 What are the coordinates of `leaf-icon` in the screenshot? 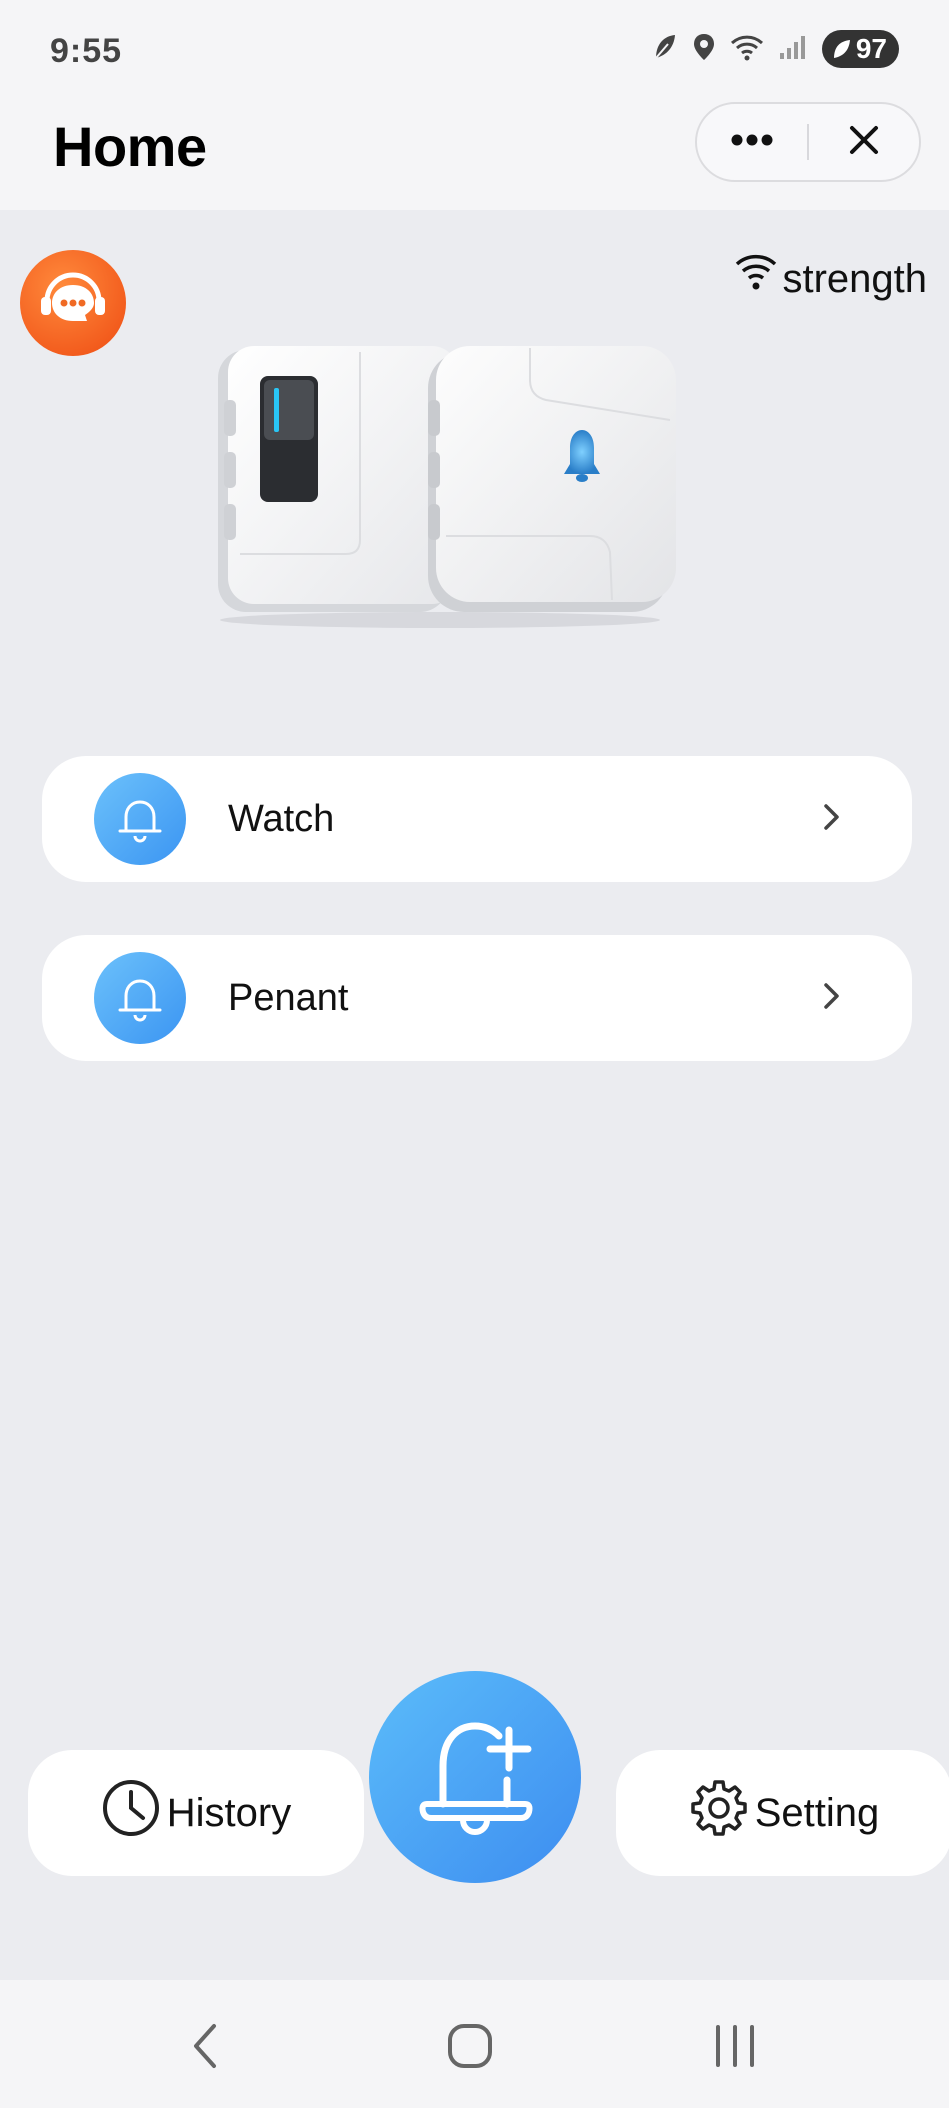 It's located at (665, 49).